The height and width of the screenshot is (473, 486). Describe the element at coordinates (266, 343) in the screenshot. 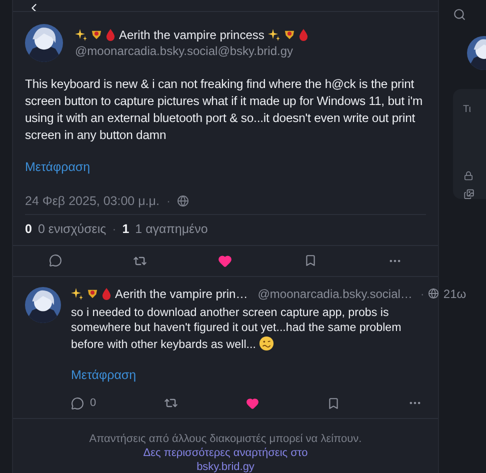

I see `woozy-face-icon` at that location.